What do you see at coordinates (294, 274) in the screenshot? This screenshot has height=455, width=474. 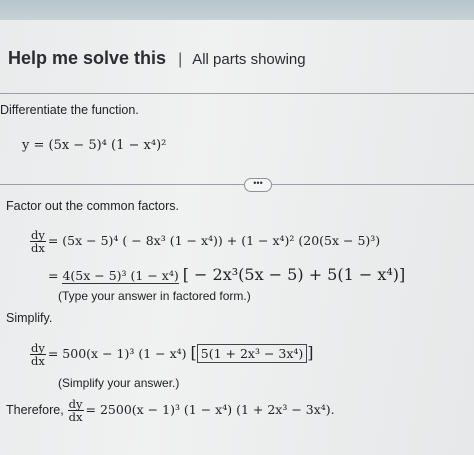 I see `factored-bracket: [ − 2x³(5x − 5) + 5(1 − x⁴)]` at bounding box center [294, 274].